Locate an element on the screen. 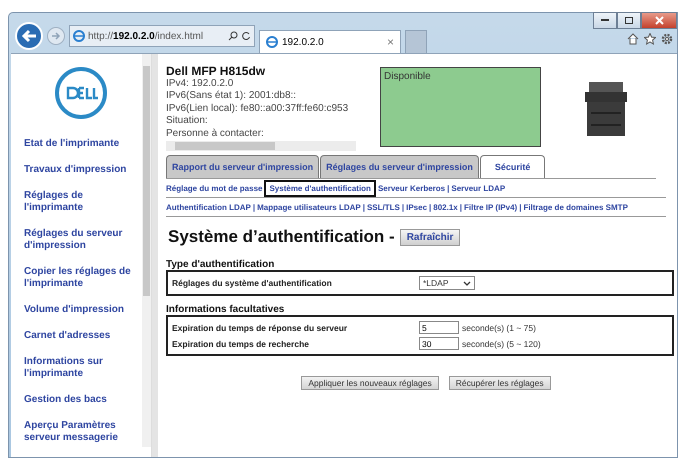 Image resolution: width=678 pixels, height=458 pixels. nav-link: Filtre IP (IPv4) is located at coordinates (491, 207).